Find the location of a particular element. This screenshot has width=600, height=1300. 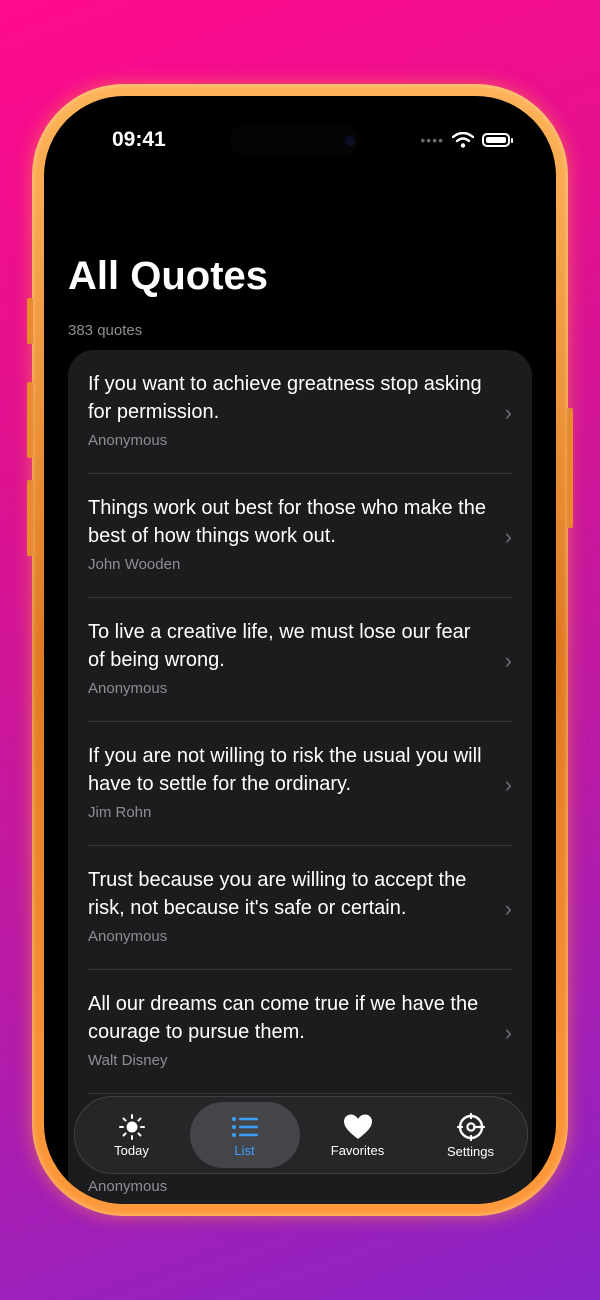

status-icons: •••• is located at coordinates (466, 140).